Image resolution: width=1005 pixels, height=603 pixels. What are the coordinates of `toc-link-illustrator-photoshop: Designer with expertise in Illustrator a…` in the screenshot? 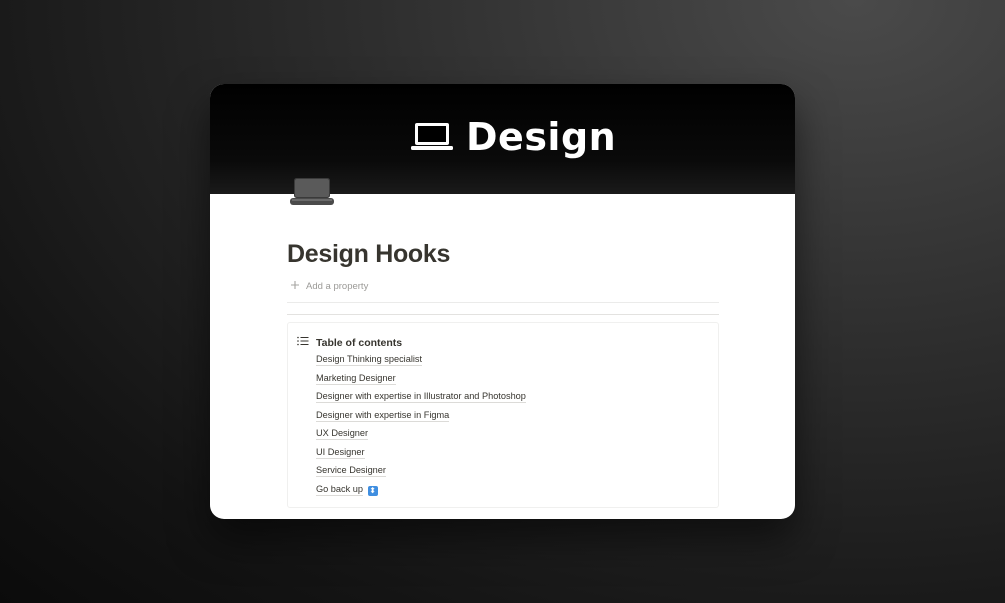 It's located at (421, 397).